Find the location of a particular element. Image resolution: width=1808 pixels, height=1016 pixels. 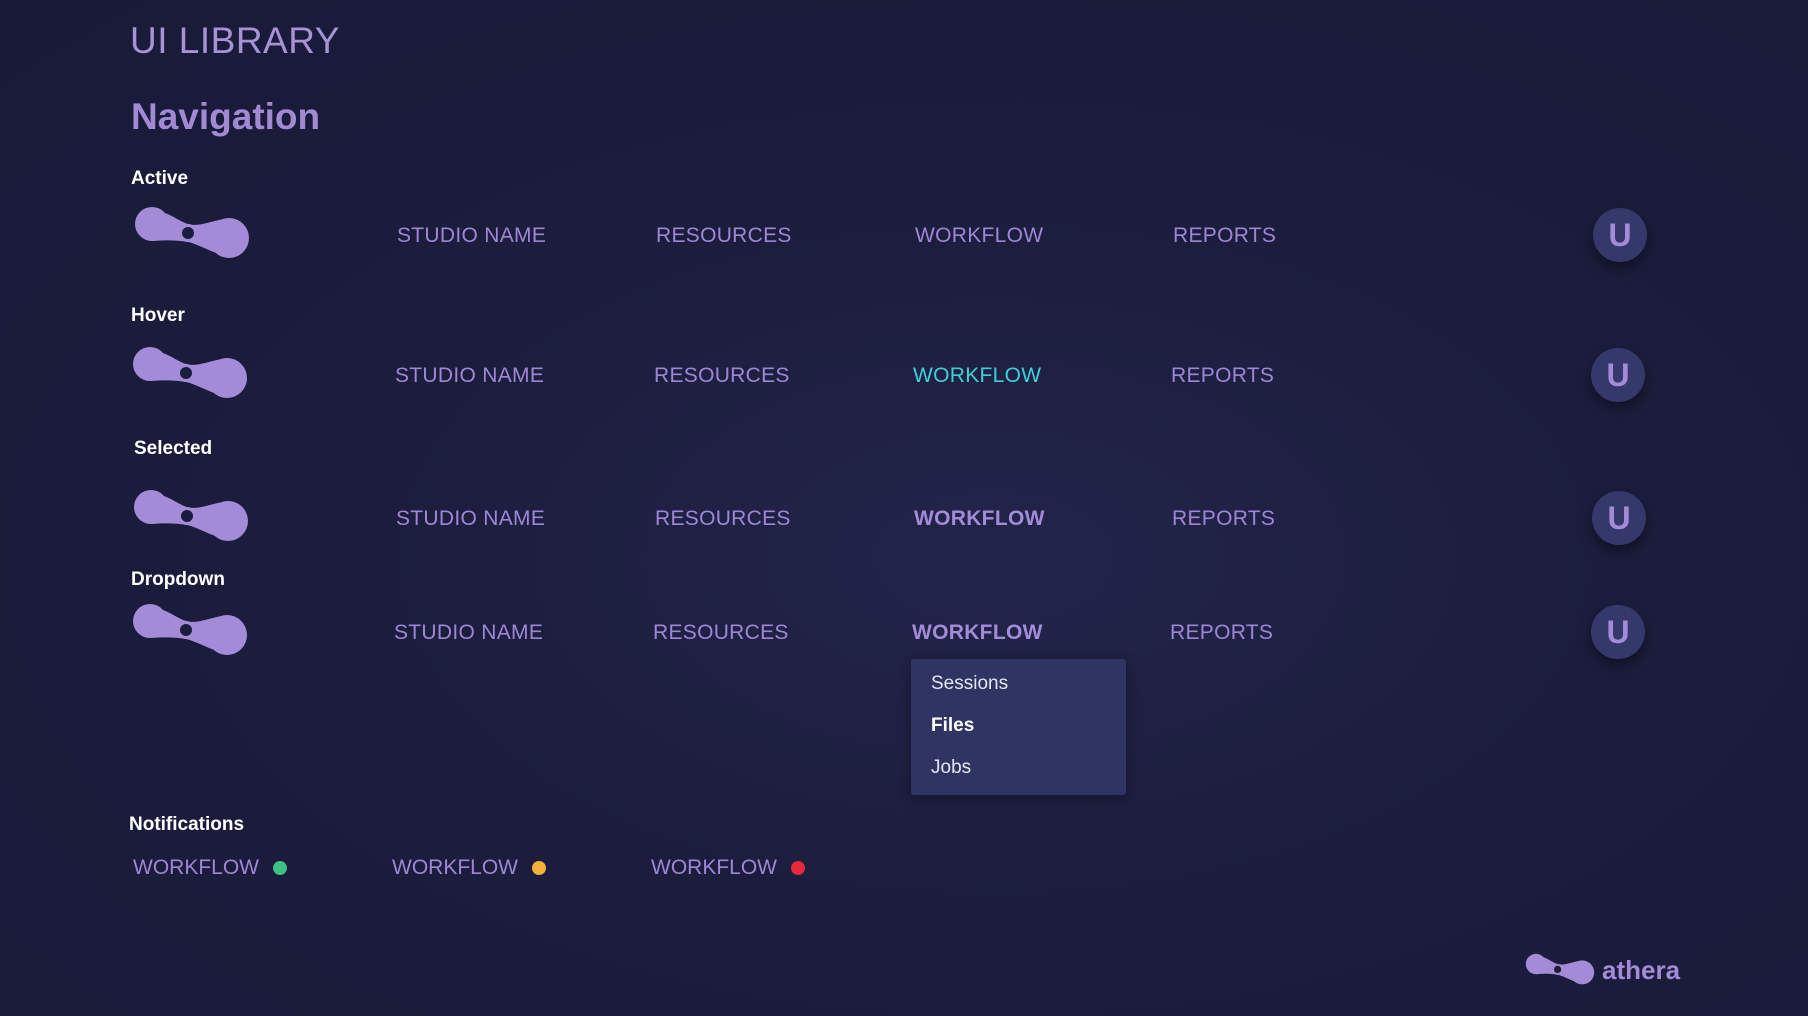

status-dot-red-icon is located at coordinates (798, 868).